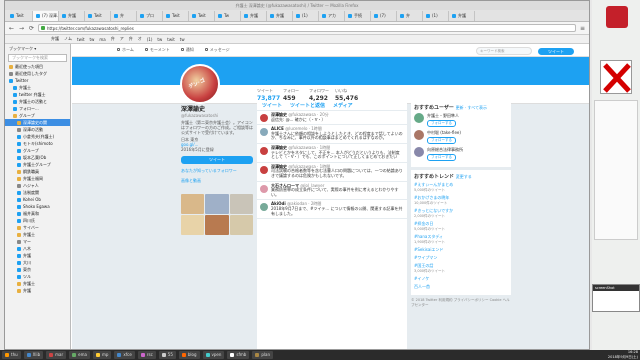 The image size is (640, 360). What do you see at coordinates (55, 39) in the screenshot?
I see `bookmark-item: 弁護` at bounding box center [55, 39].